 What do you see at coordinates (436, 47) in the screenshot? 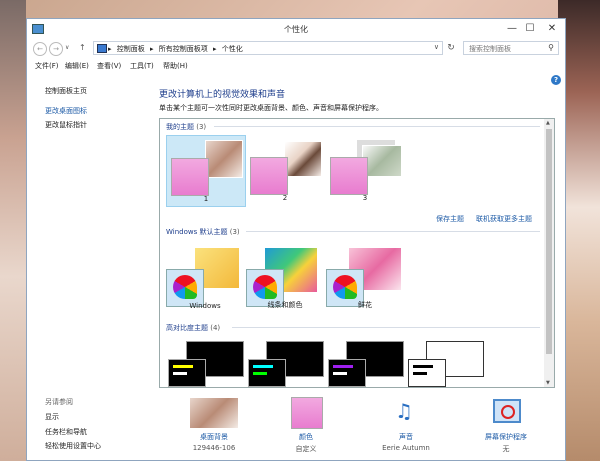
I see `address-dropdown-icon: ∨` at bounding box center [436, 47].